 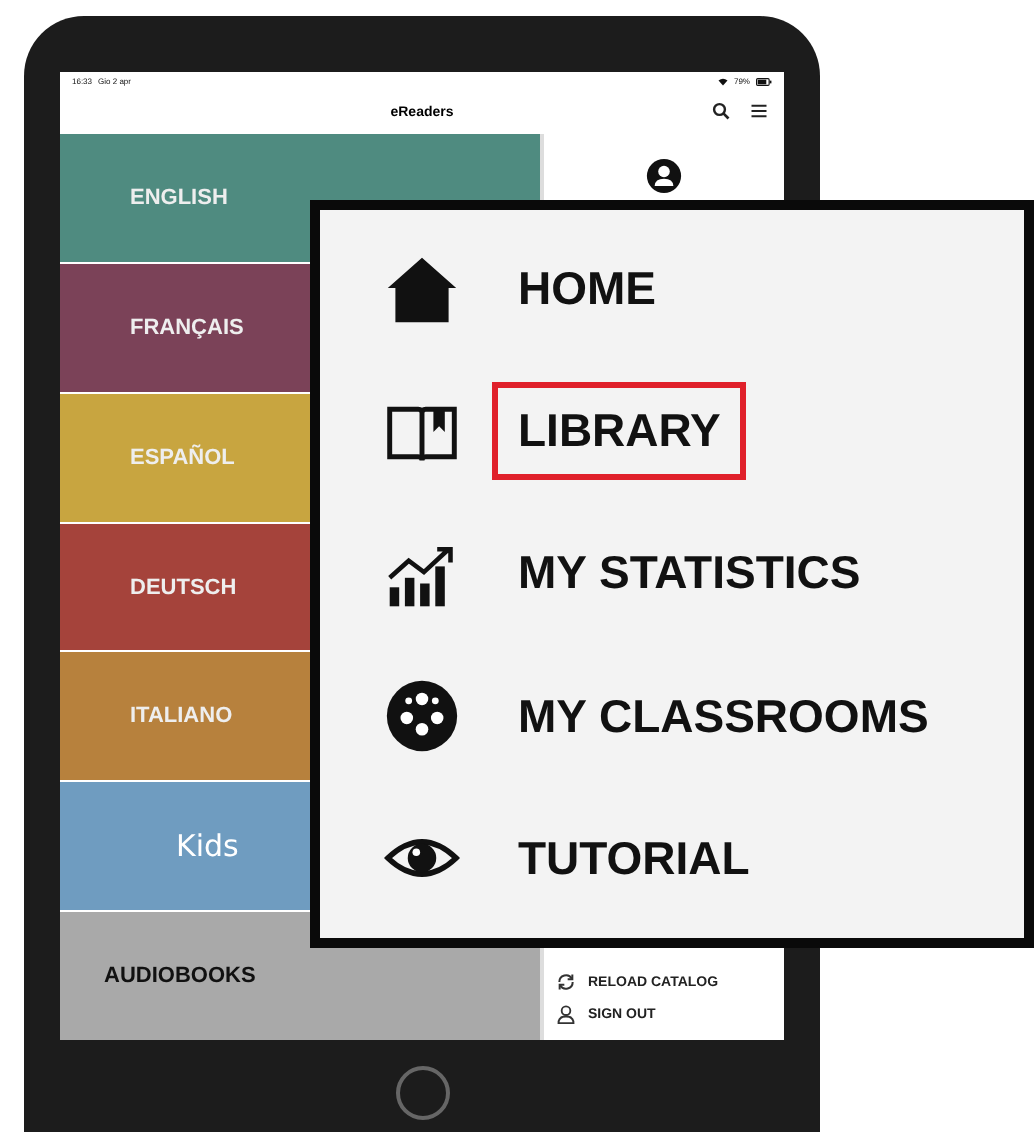 I want to click on wifi-icon, so click(x=722, y=81).